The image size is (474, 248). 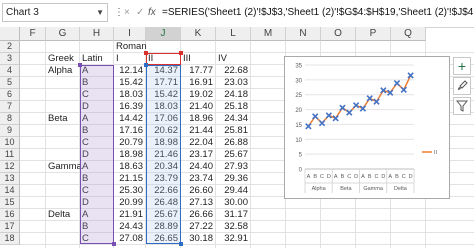 What do you see at coordinates (10, 95) in the screenshot?
I see `row-header: 6` at bounding box center [10, 95].